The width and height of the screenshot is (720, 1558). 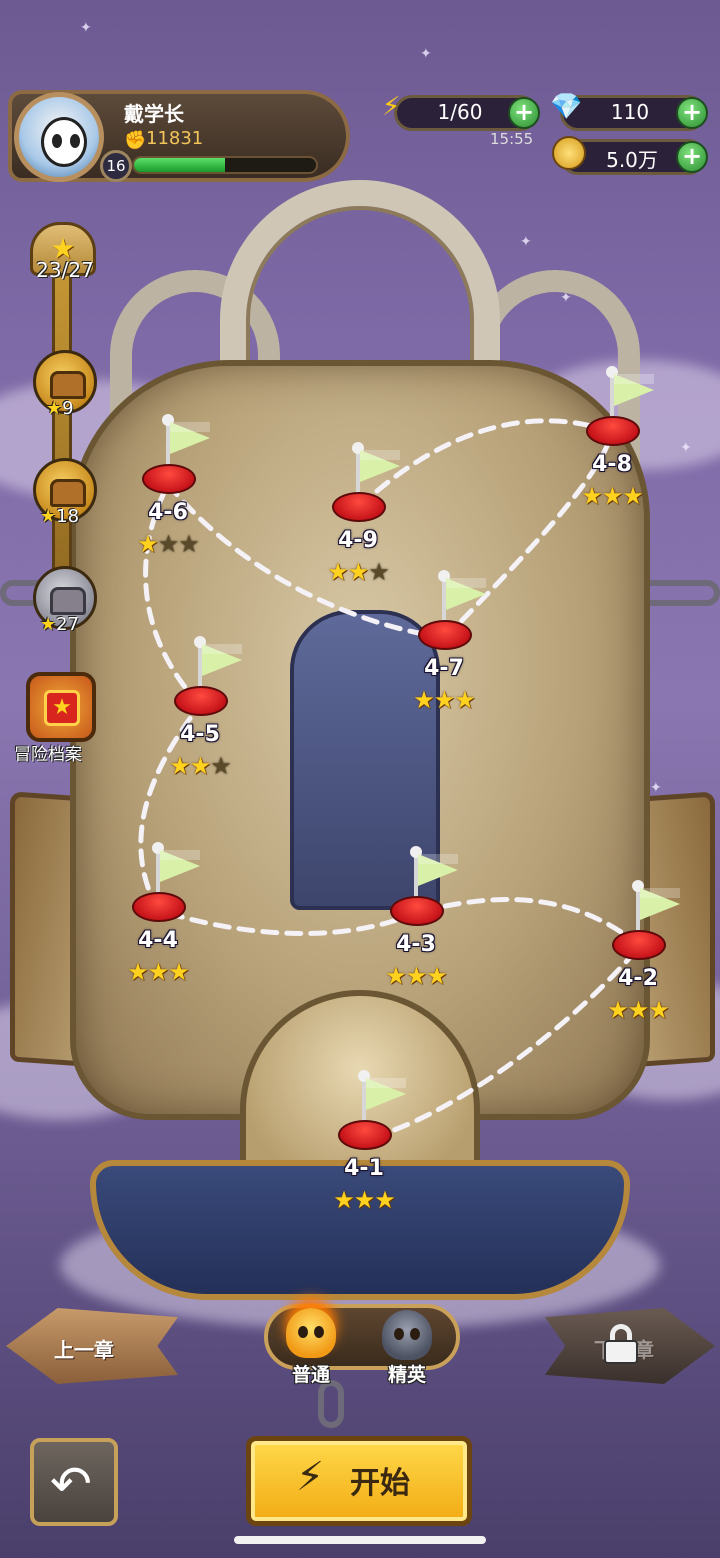 I want to click on player-power: 11831, so click(x=175, y=138).